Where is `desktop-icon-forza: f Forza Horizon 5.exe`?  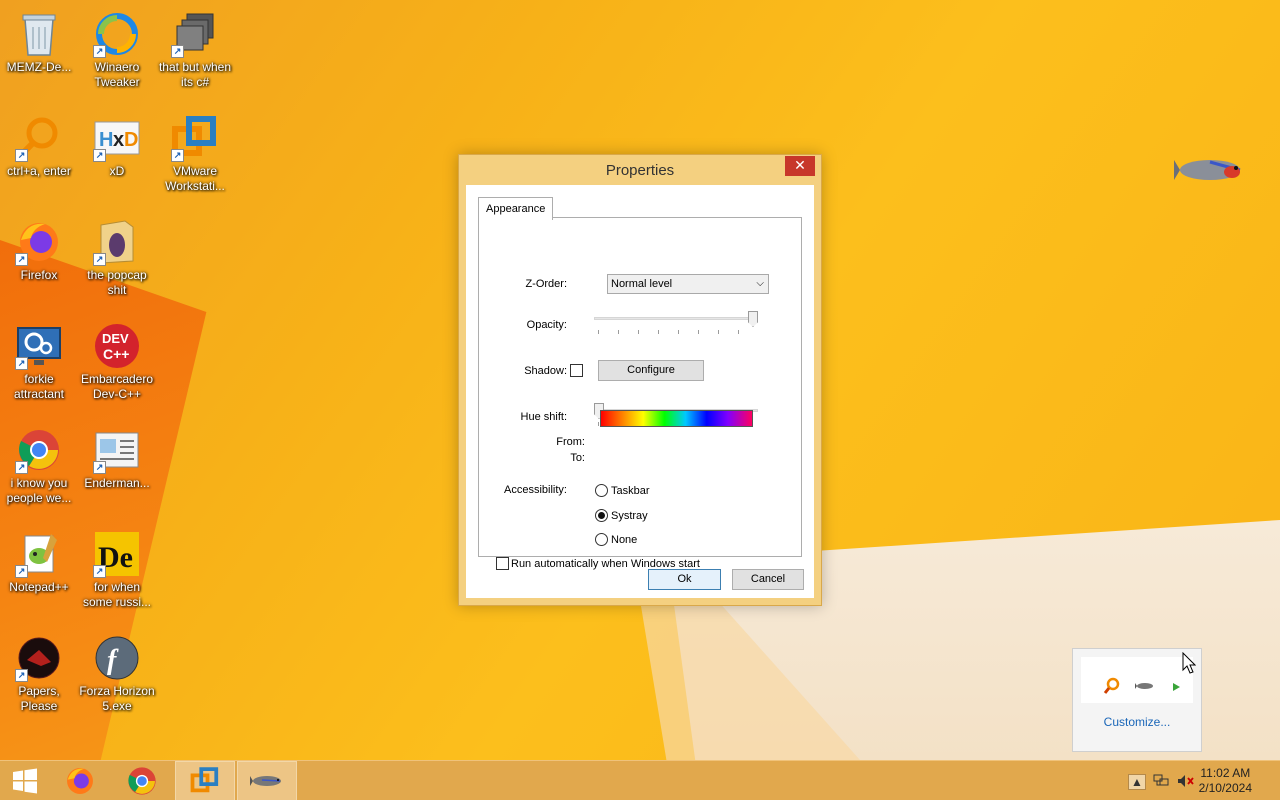
desktop-icon-forza: f Forza Horizon 5.exe is located at coordinates (117, 676).